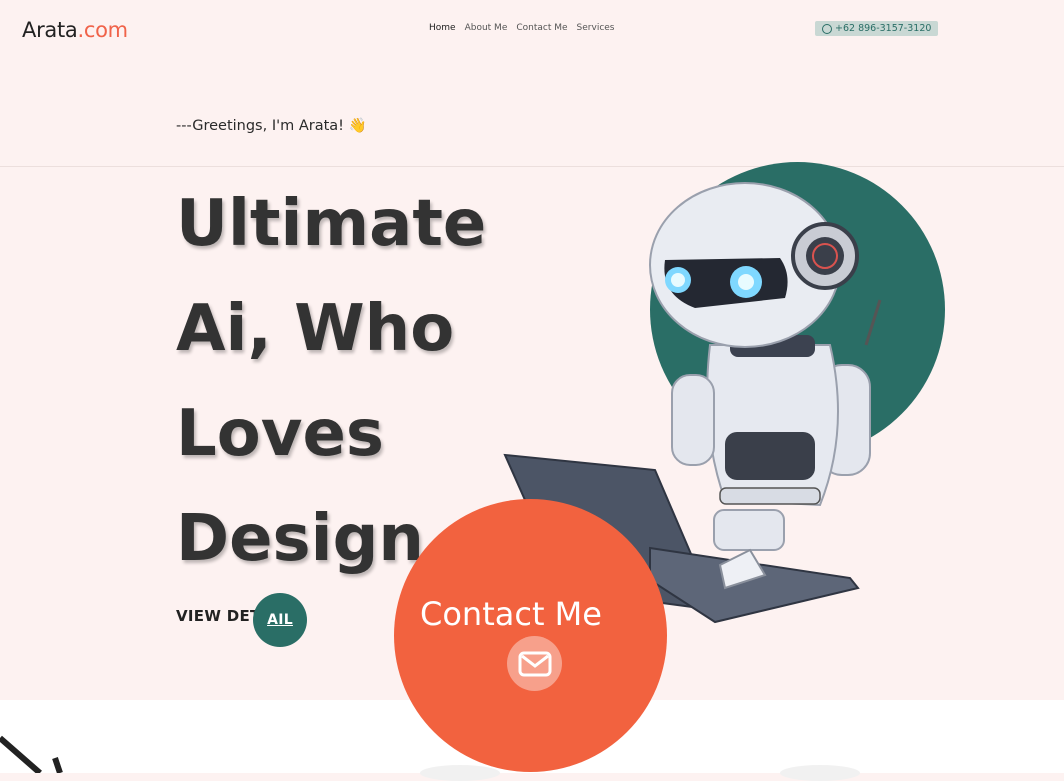 The image size is (1064, 781). Describe the element at coordinates (596, 28) in the screenshot. I see `nav-item-services: Services` at that location.